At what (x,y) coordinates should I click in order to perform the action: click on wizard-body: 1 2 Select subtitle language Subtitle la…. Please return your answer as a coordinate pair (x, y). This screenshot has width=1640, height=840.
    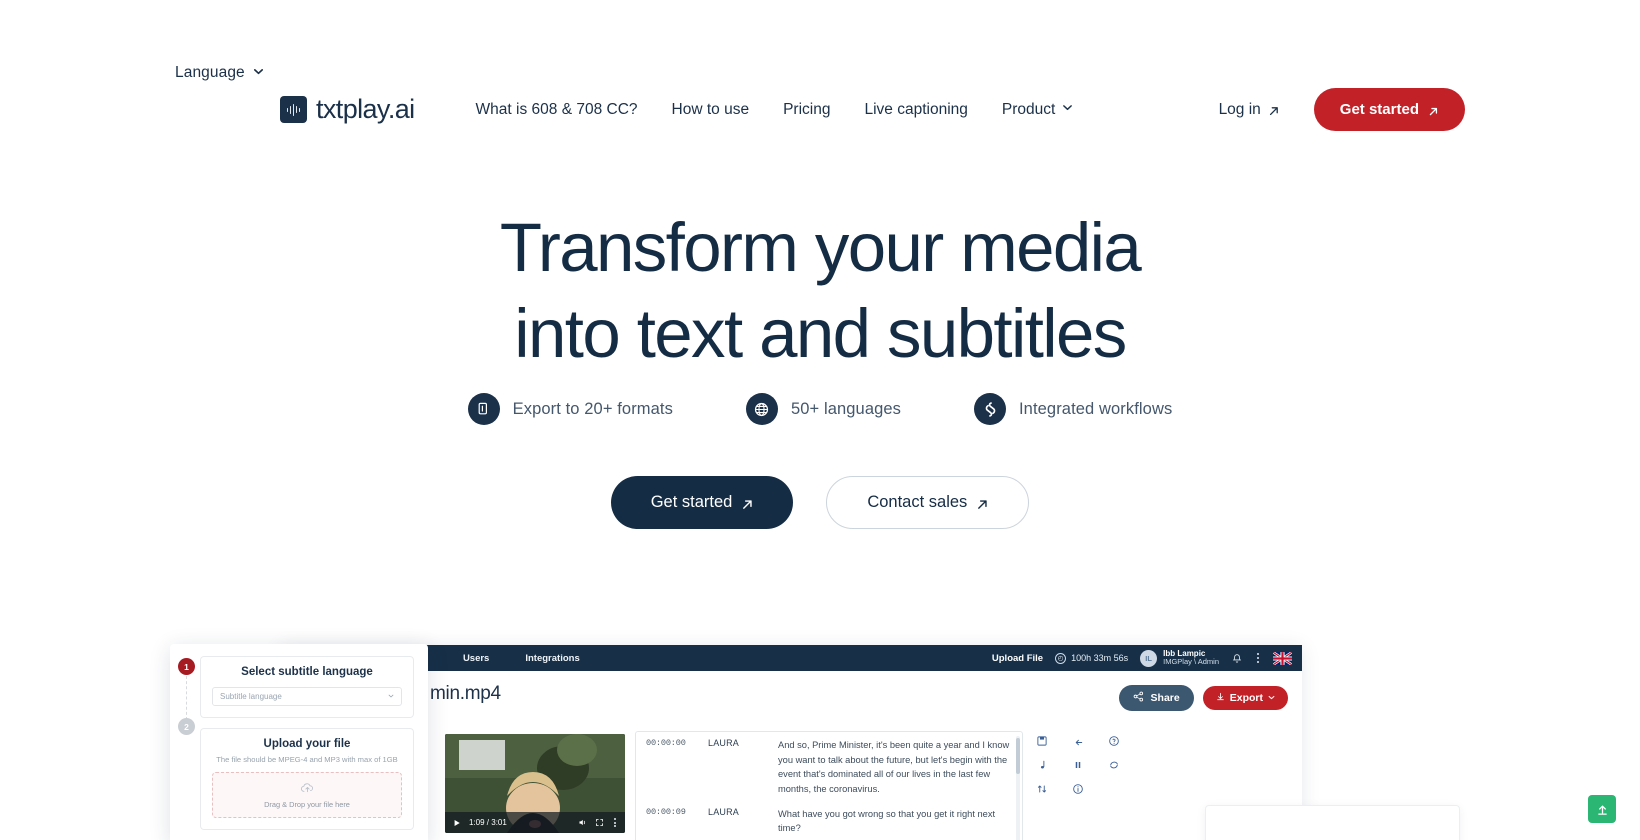
    Looking at the image, I should click on (299, 737).